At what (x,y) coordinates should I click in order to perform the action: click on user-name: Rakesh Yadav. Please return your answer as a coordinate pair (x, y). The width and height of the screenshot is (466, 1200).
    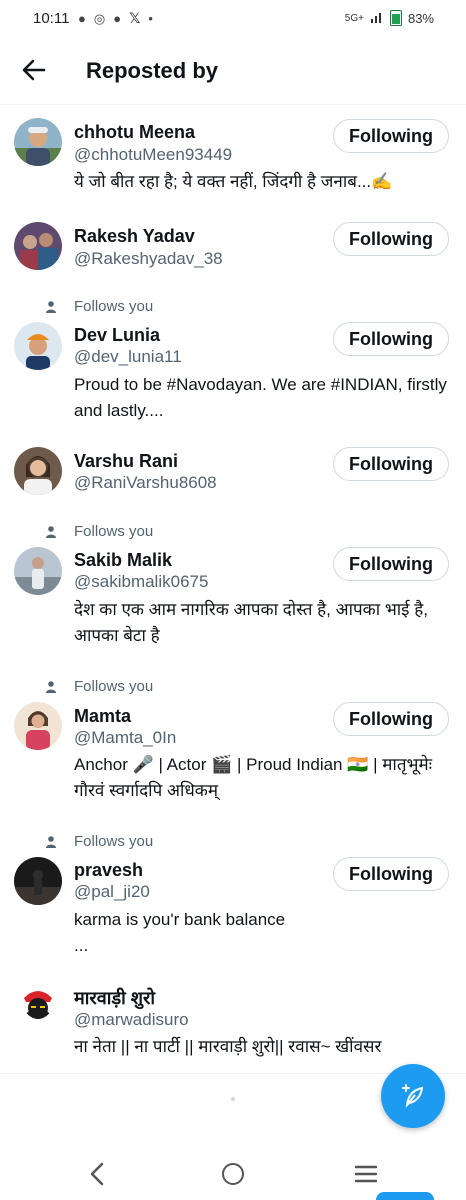
    Looking at the image, I should click on (134, 236).